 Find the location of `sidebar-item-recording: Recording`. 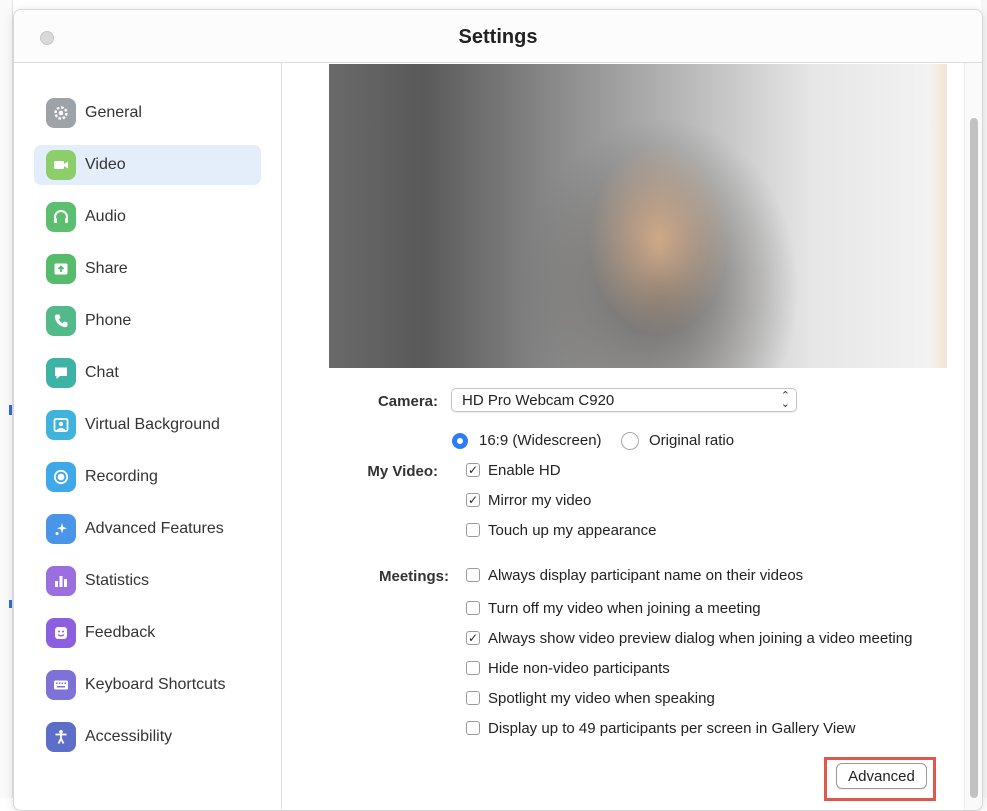

sidebar-item-recording: Recording is located at coordinates (147, 477).